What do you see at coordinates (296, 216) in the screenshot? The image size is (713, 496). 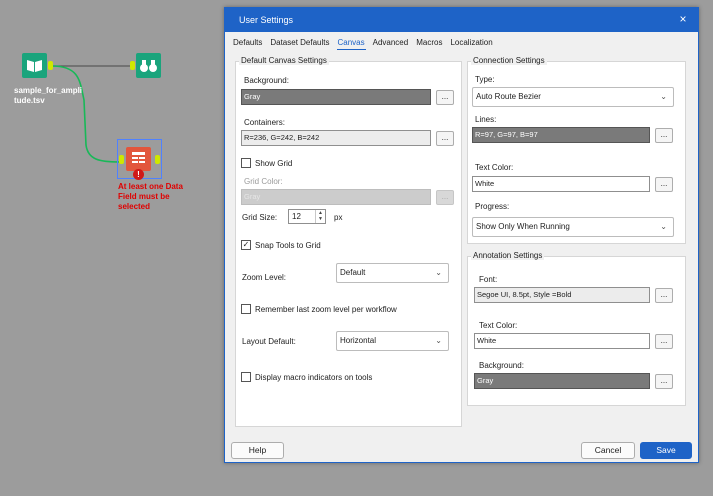 I see `grid-size-value: 12` at bounding box center [296, 216].